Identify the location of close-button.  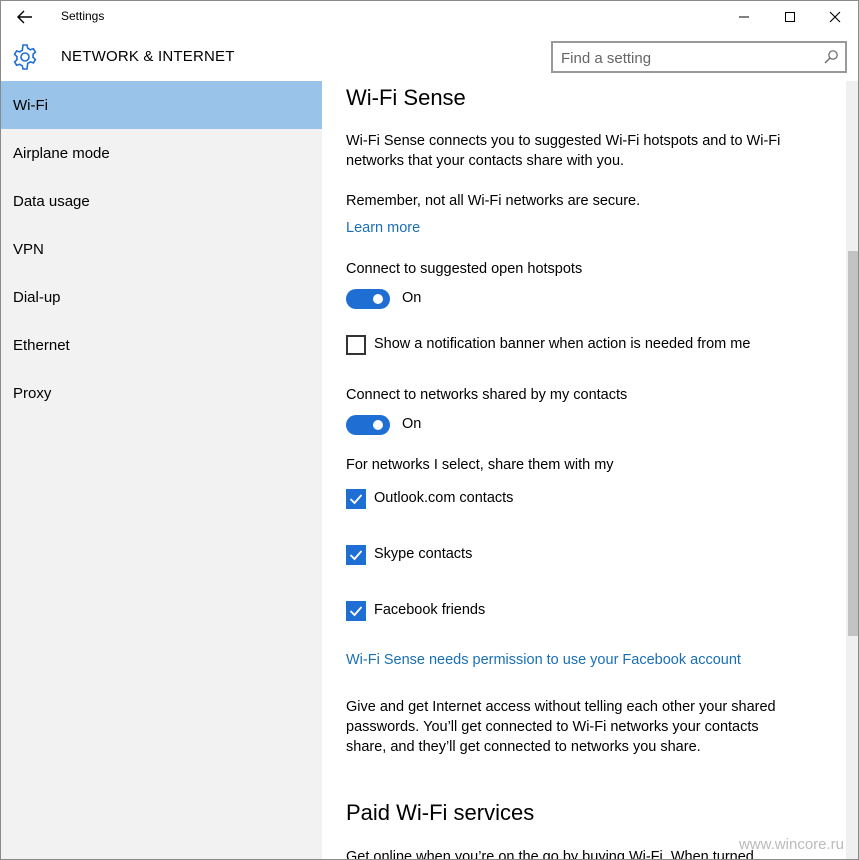
(835, 17).